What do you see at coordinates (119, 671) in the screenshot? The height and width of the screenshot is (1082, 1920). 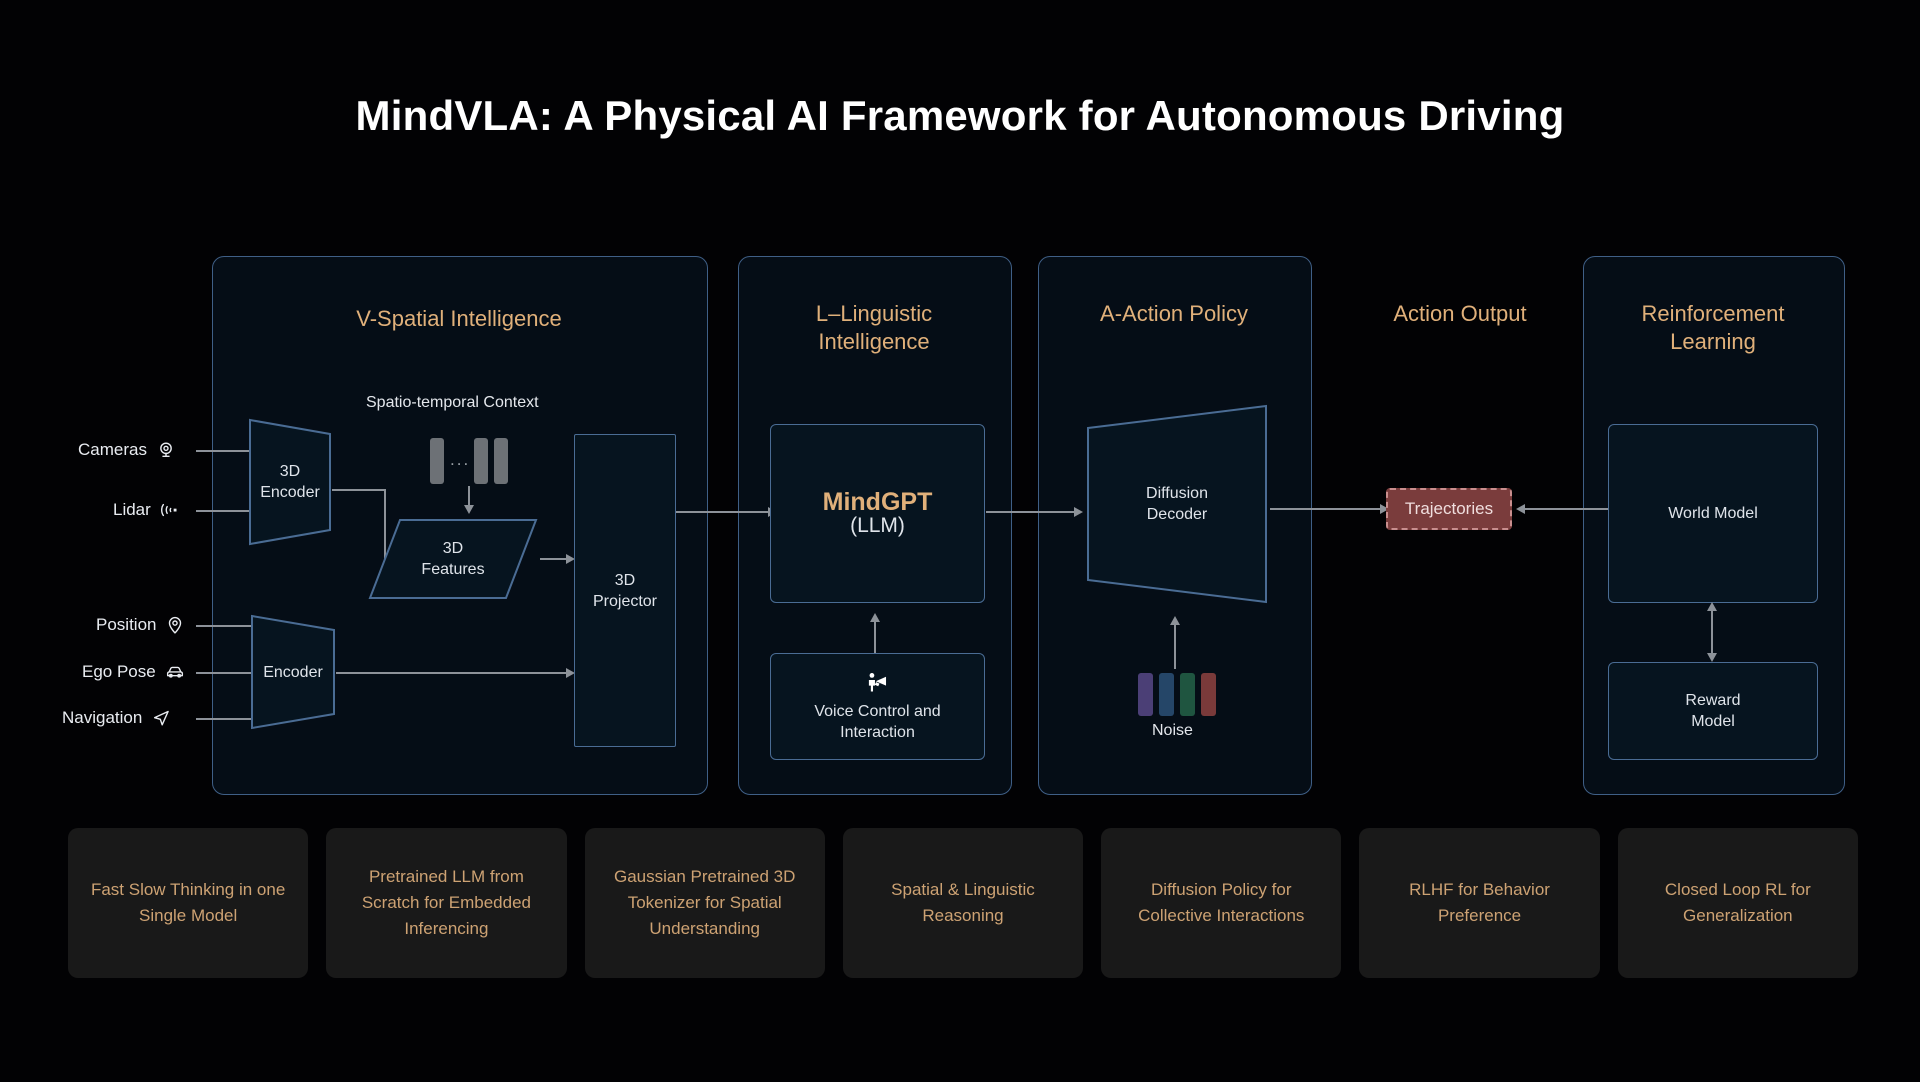 I see `input-ego-pose-text: Ego Pose` at bounding box center [119, 671].